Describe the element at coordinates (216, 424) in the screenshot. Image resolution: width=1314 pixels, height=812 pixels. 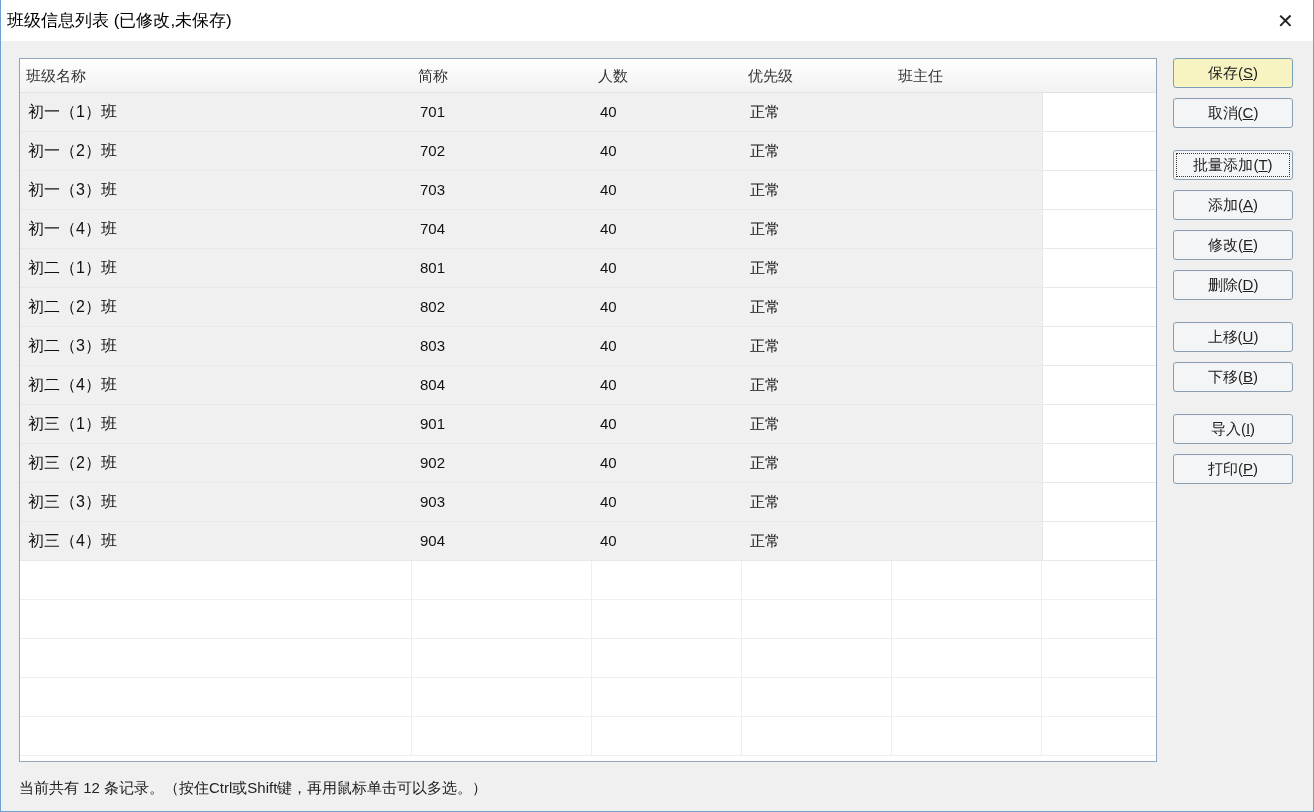
I see `table-cell: 初三（1）班` at that location.